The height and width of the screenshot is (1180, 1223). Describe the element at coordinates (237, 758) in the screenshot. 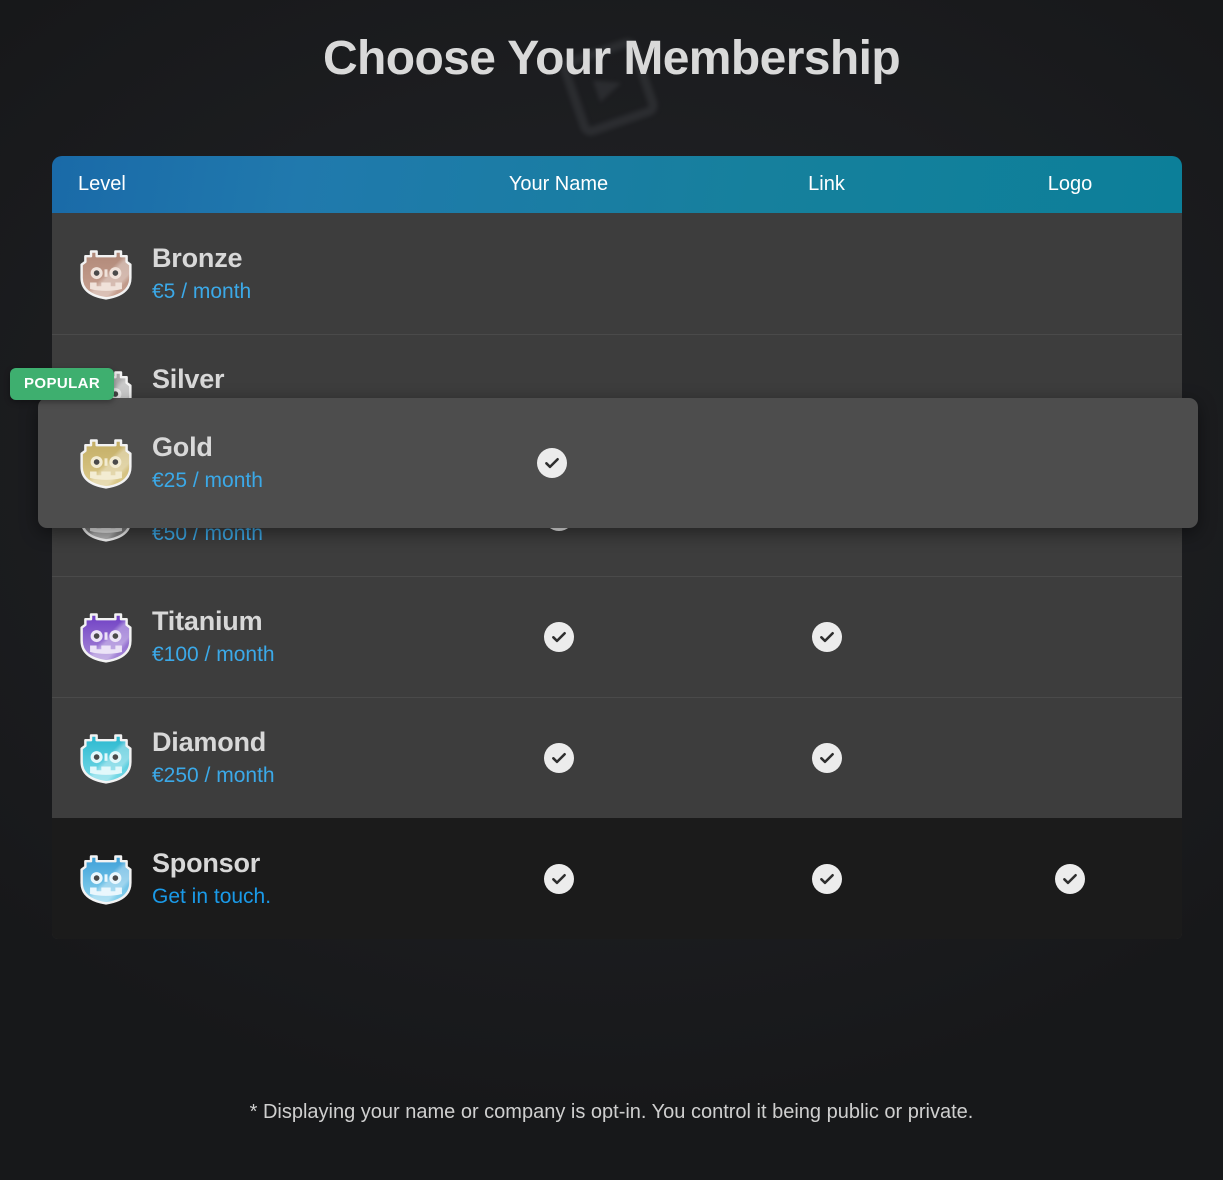

I see `cell-level: Diamond €250 / month` at that location.